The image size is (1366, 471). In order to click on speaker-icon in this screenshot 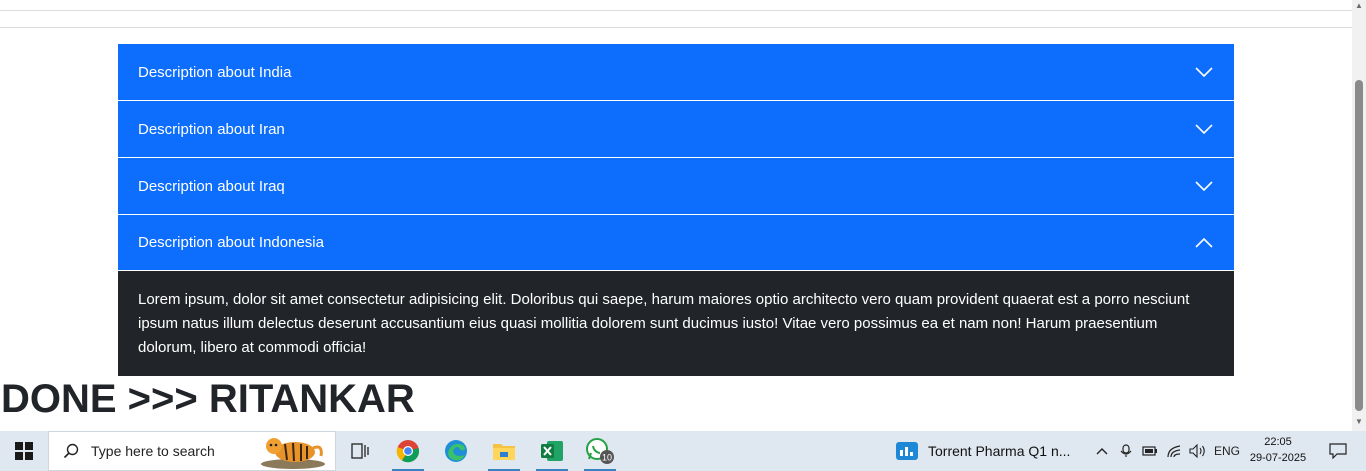, I will do `click(1197, 451)`.